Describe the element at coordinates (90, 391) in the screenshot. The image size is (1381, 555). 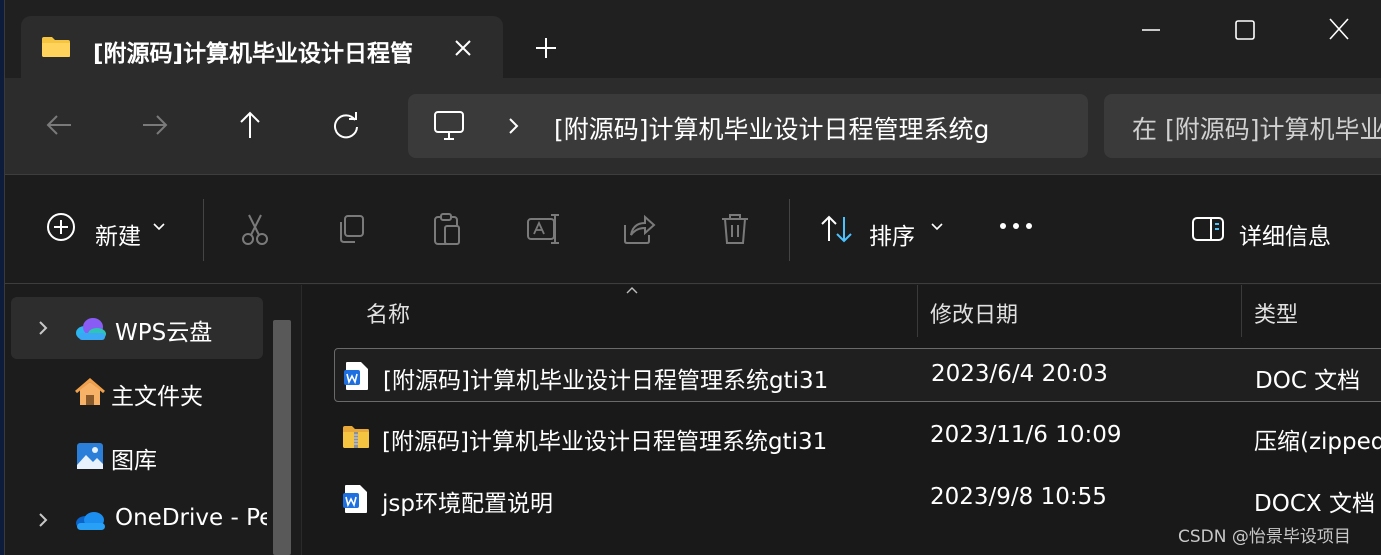
I see `home-icon` at that location.